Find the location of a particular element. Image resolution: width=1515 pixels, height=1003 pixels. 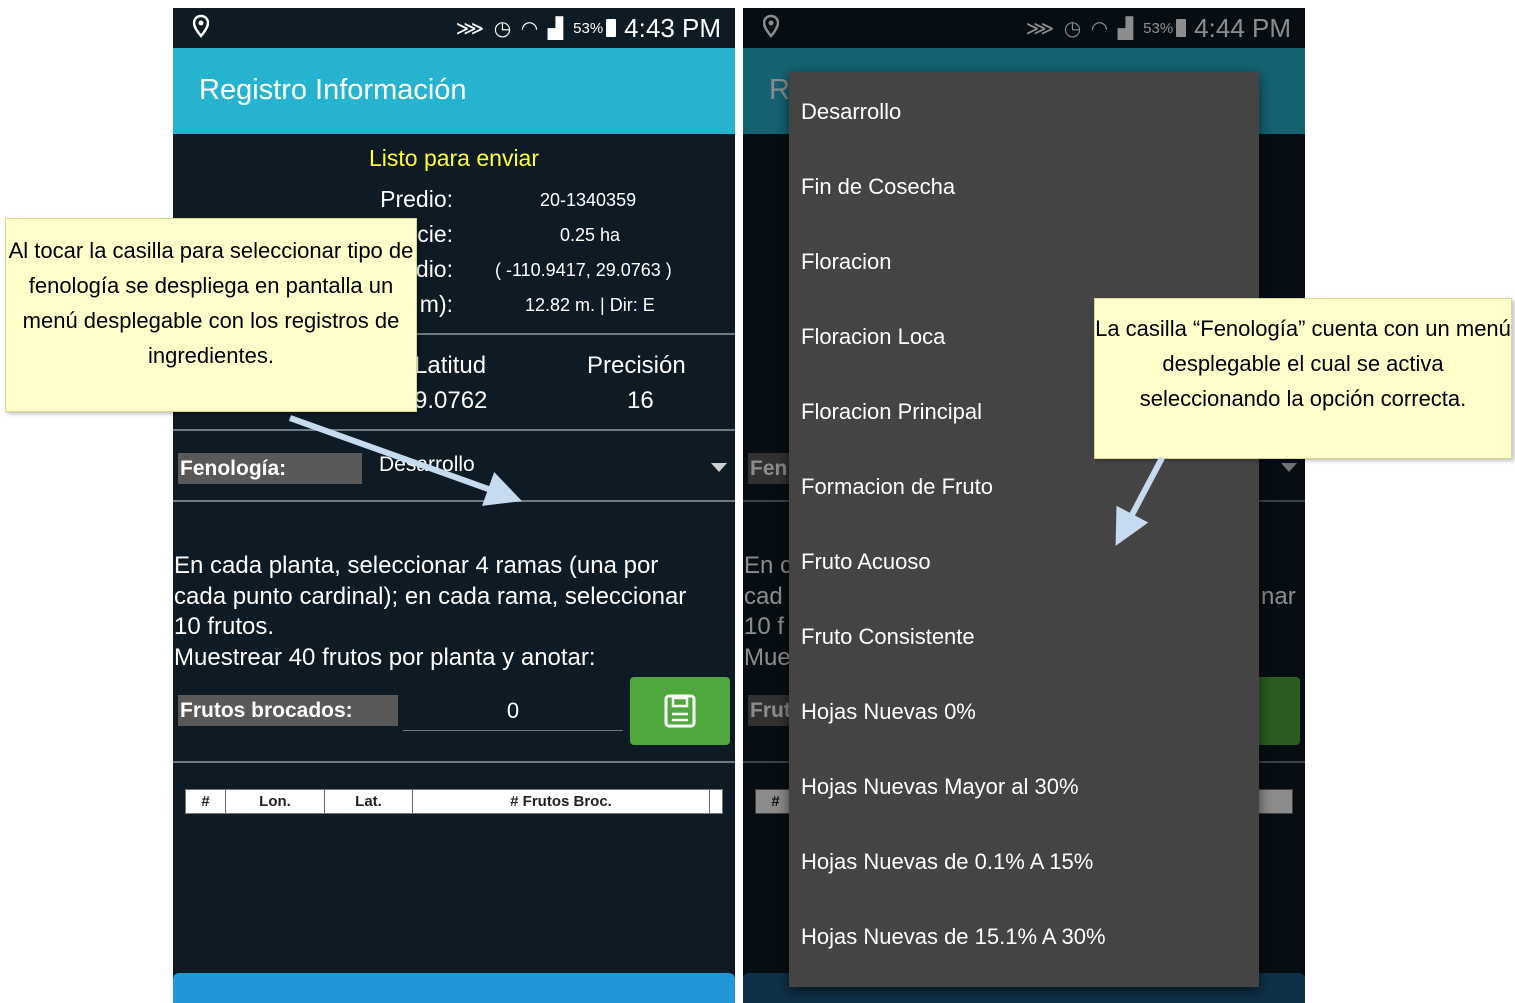

dropdown-option: Hojas Nuevas de 0.1% A 15% is located at coordinates (947, 862).